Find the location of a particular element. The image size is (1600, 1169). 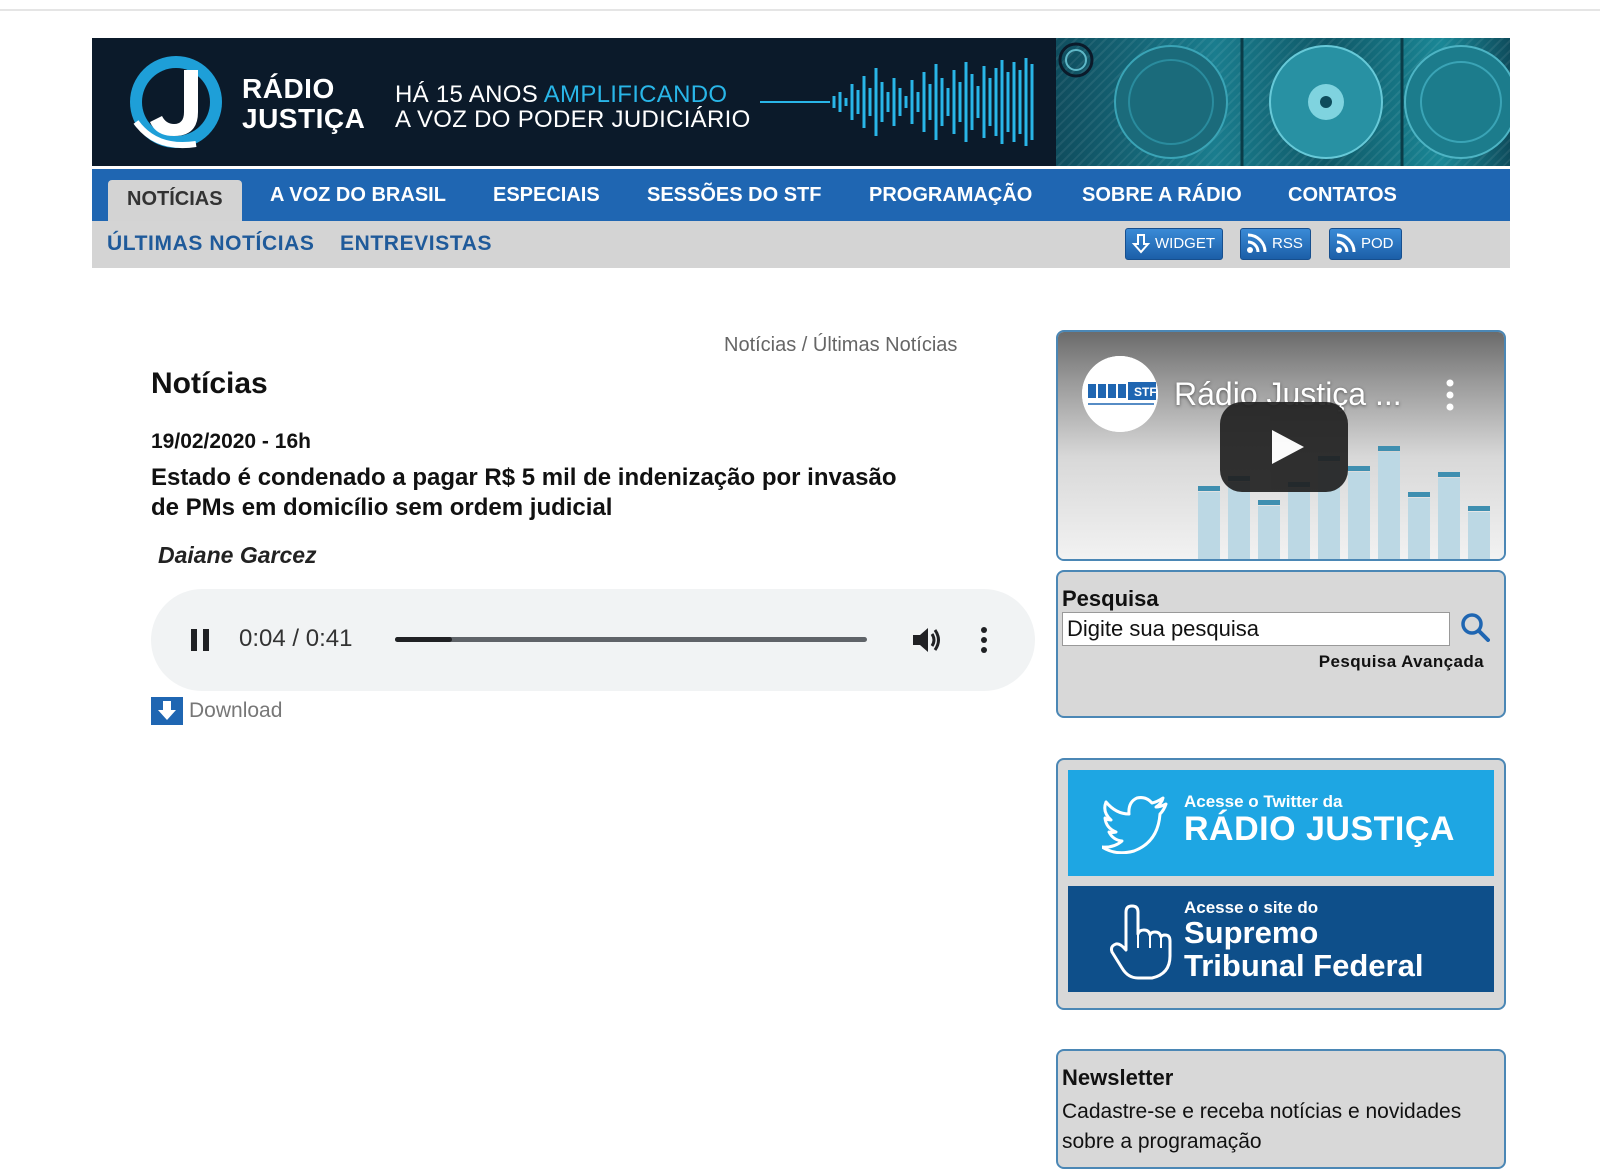

studio-photo-strip is located at coordinates (1283, 102).